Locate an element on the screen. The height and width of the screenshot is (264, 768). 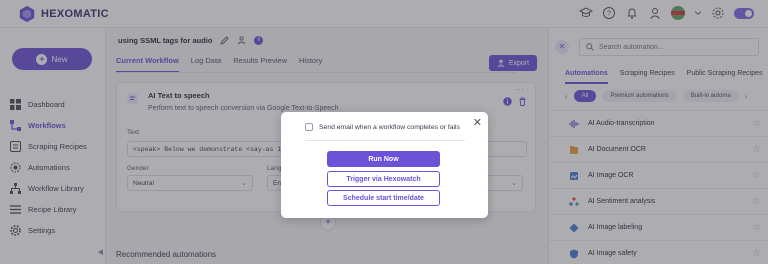
trigger-via-hexowatch-button: Trigger via Hexowatch is located at coordinates (383, 179).